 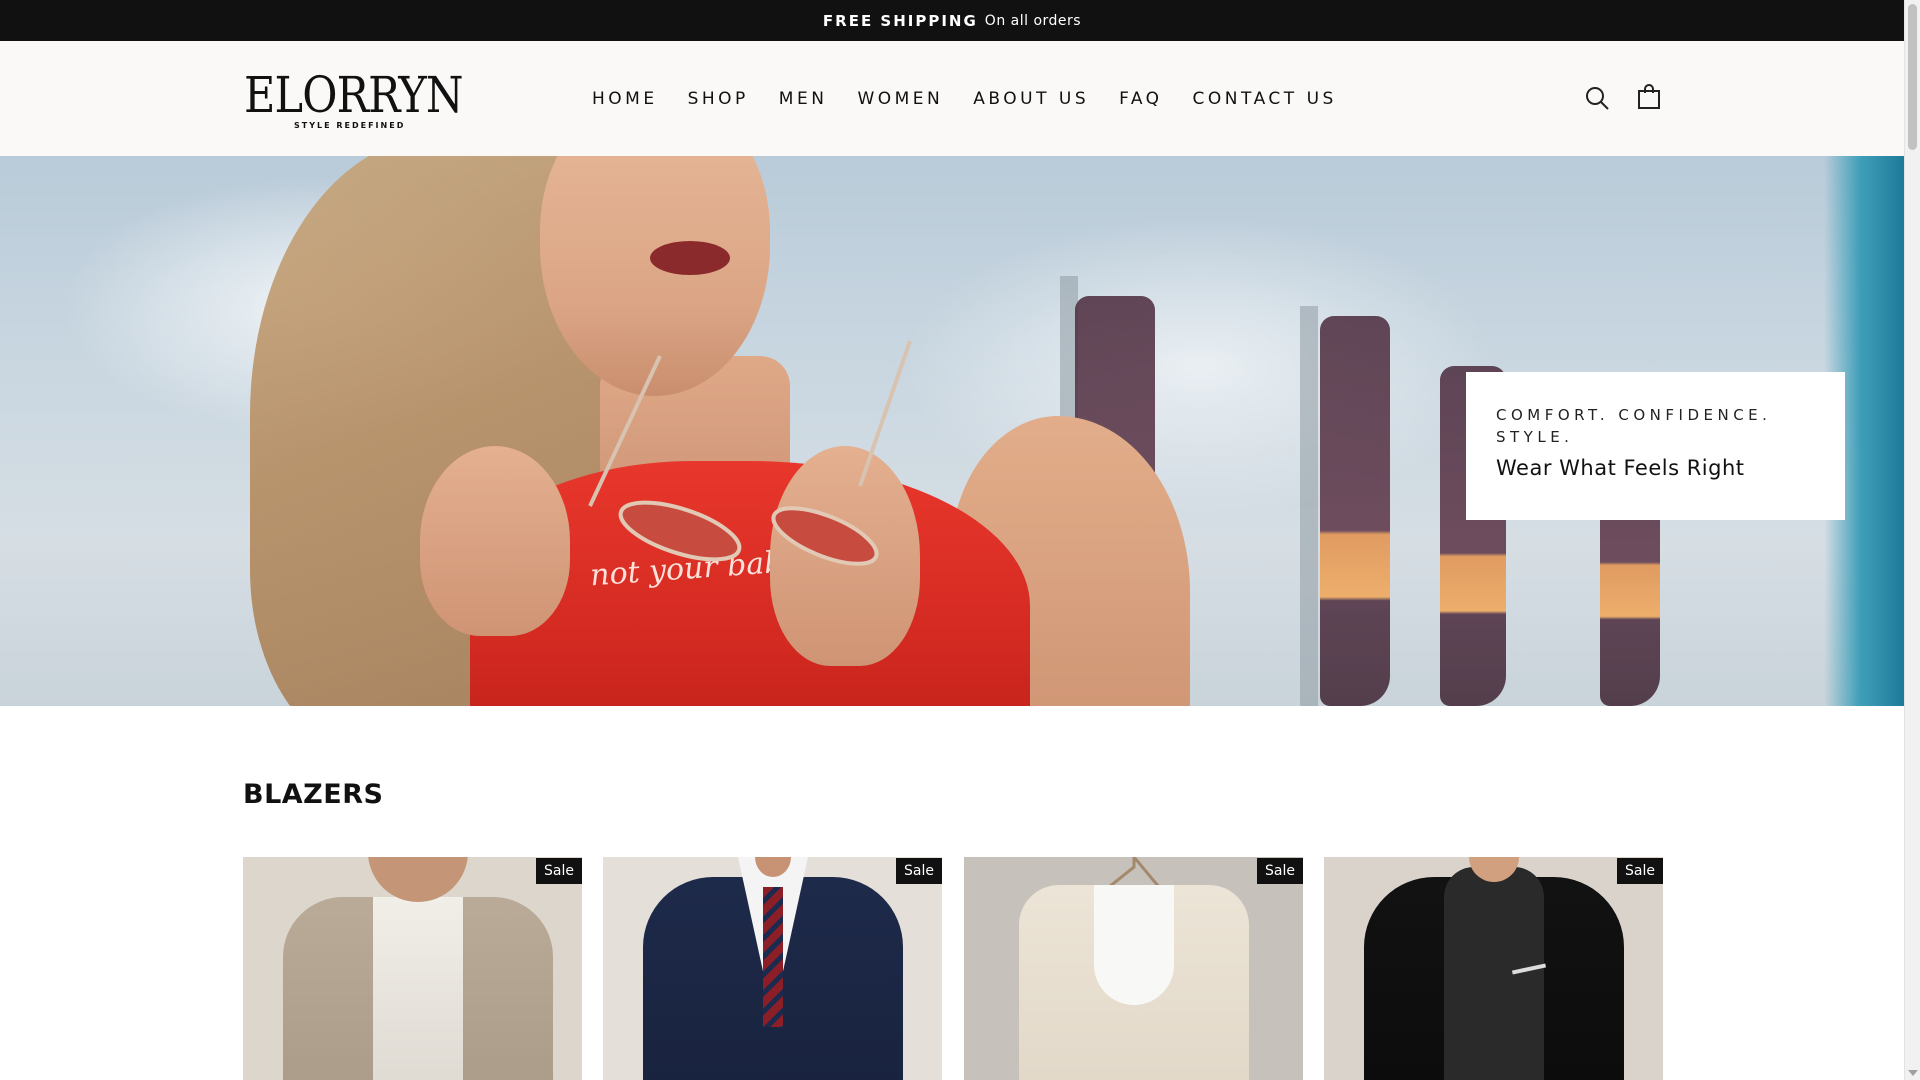 What do you see at coordinates (803, 99) in the screenshot?
I see `nav-men: MEN` at bounding box center [803, 99].